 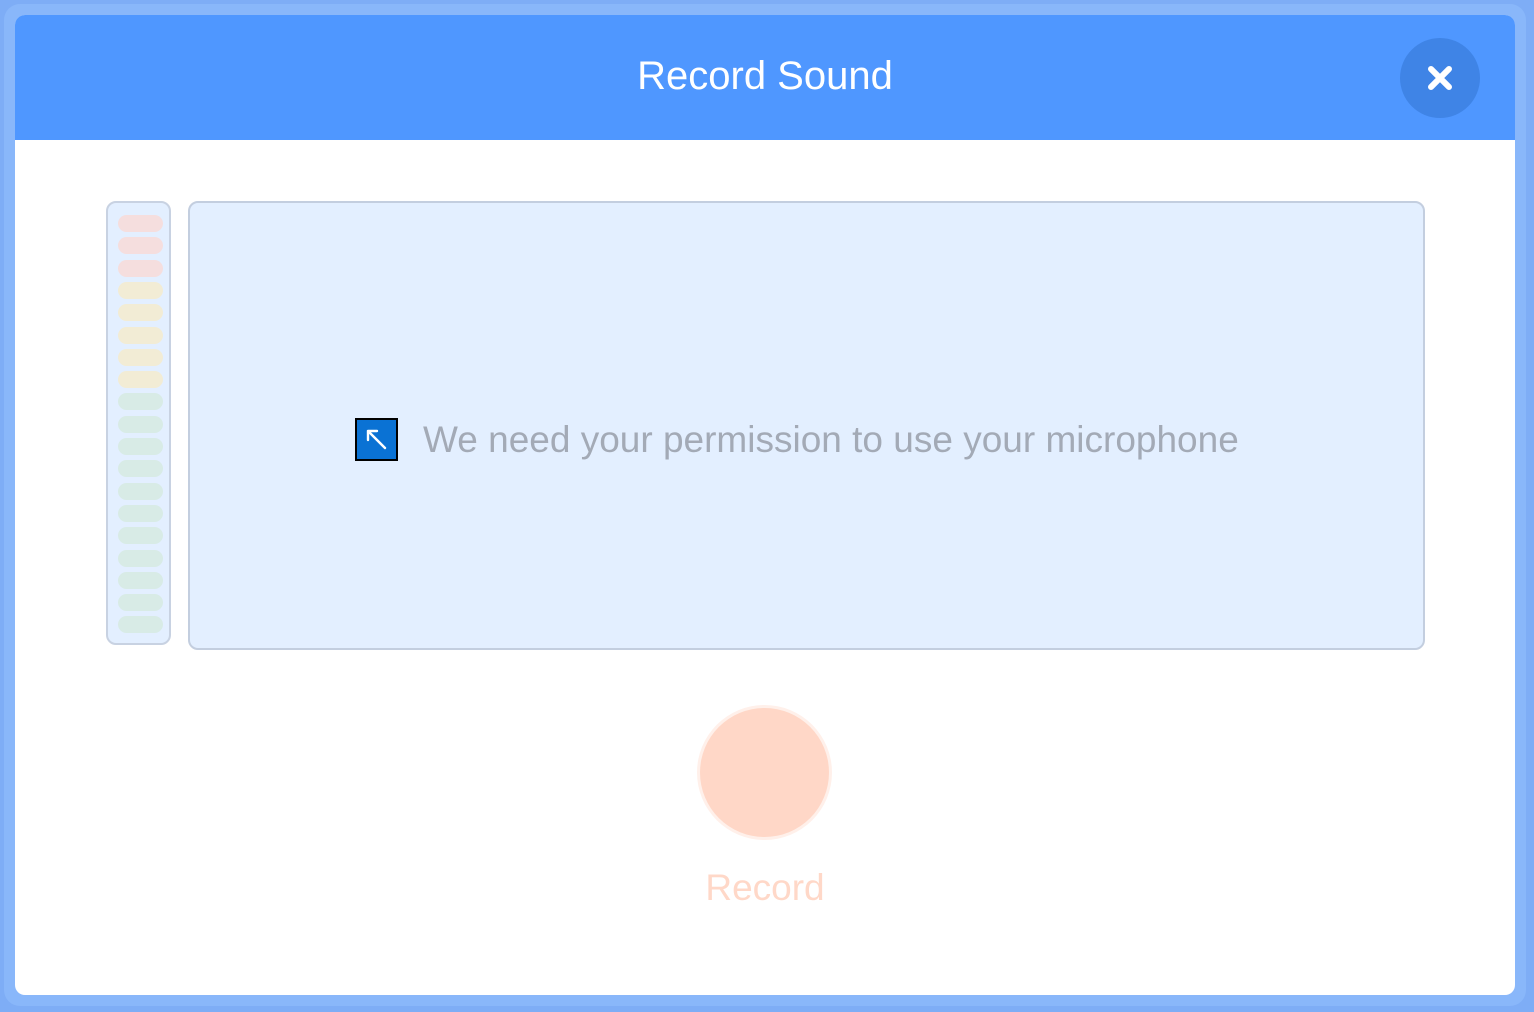 I want to click on dialog-title: Record Sound, so click(x=765, y=76).